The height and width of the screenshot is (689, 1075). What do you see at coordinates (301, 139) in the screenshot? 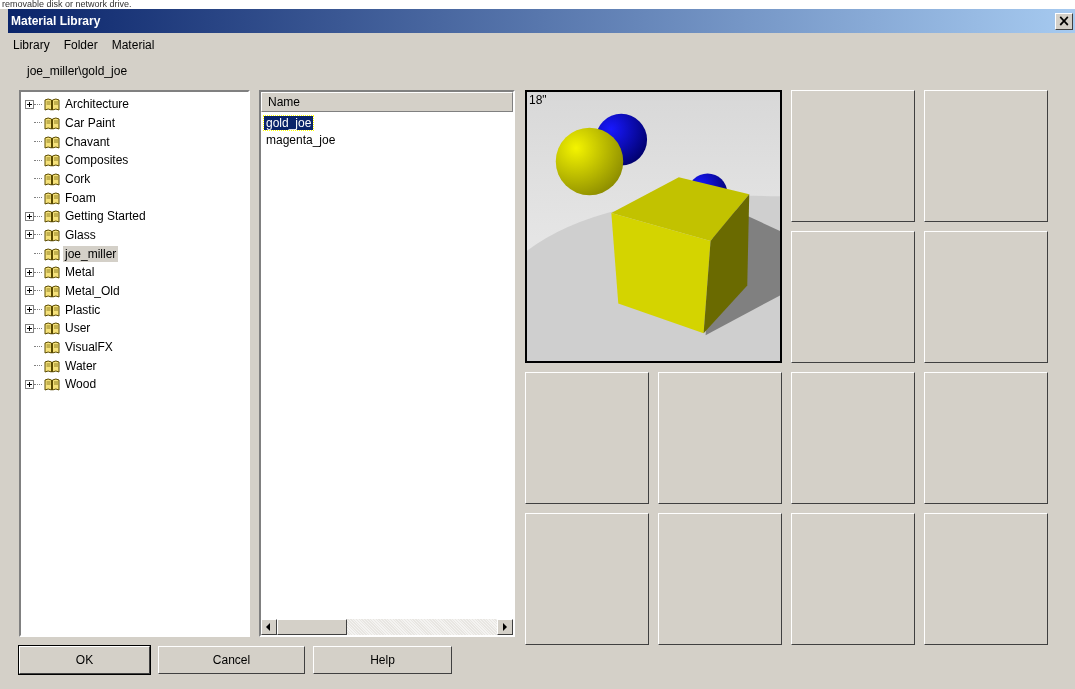
I see `list-item: magenta_joe` at bounding box center [301, 139].